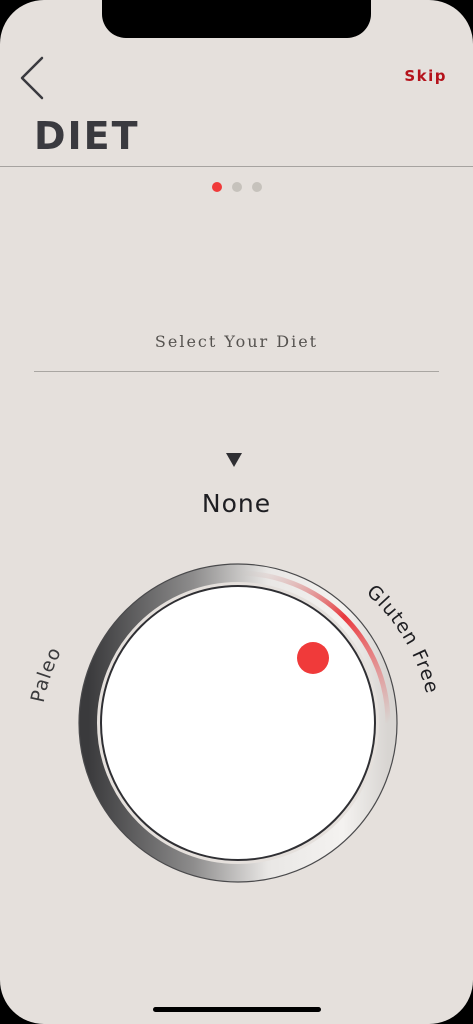 Image resolution: width=473 pixels, height=1024 pixels. Describe the element at coordinates (313, 658) in the screenshot. I see `dial-indicator-dot` at that location.